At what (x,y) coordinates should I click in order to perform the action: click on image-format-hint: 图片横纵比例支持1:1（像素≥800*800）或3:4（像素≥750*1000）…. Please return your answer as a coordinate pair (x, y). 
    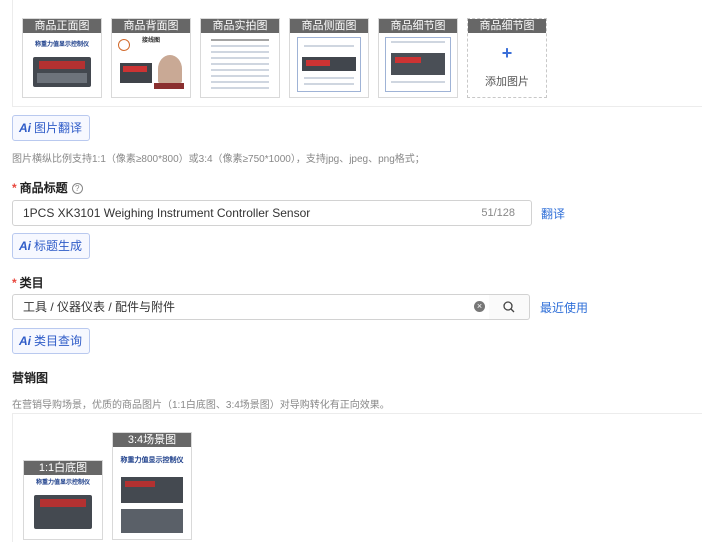
    Looking at the image, I should click on (218, 159).